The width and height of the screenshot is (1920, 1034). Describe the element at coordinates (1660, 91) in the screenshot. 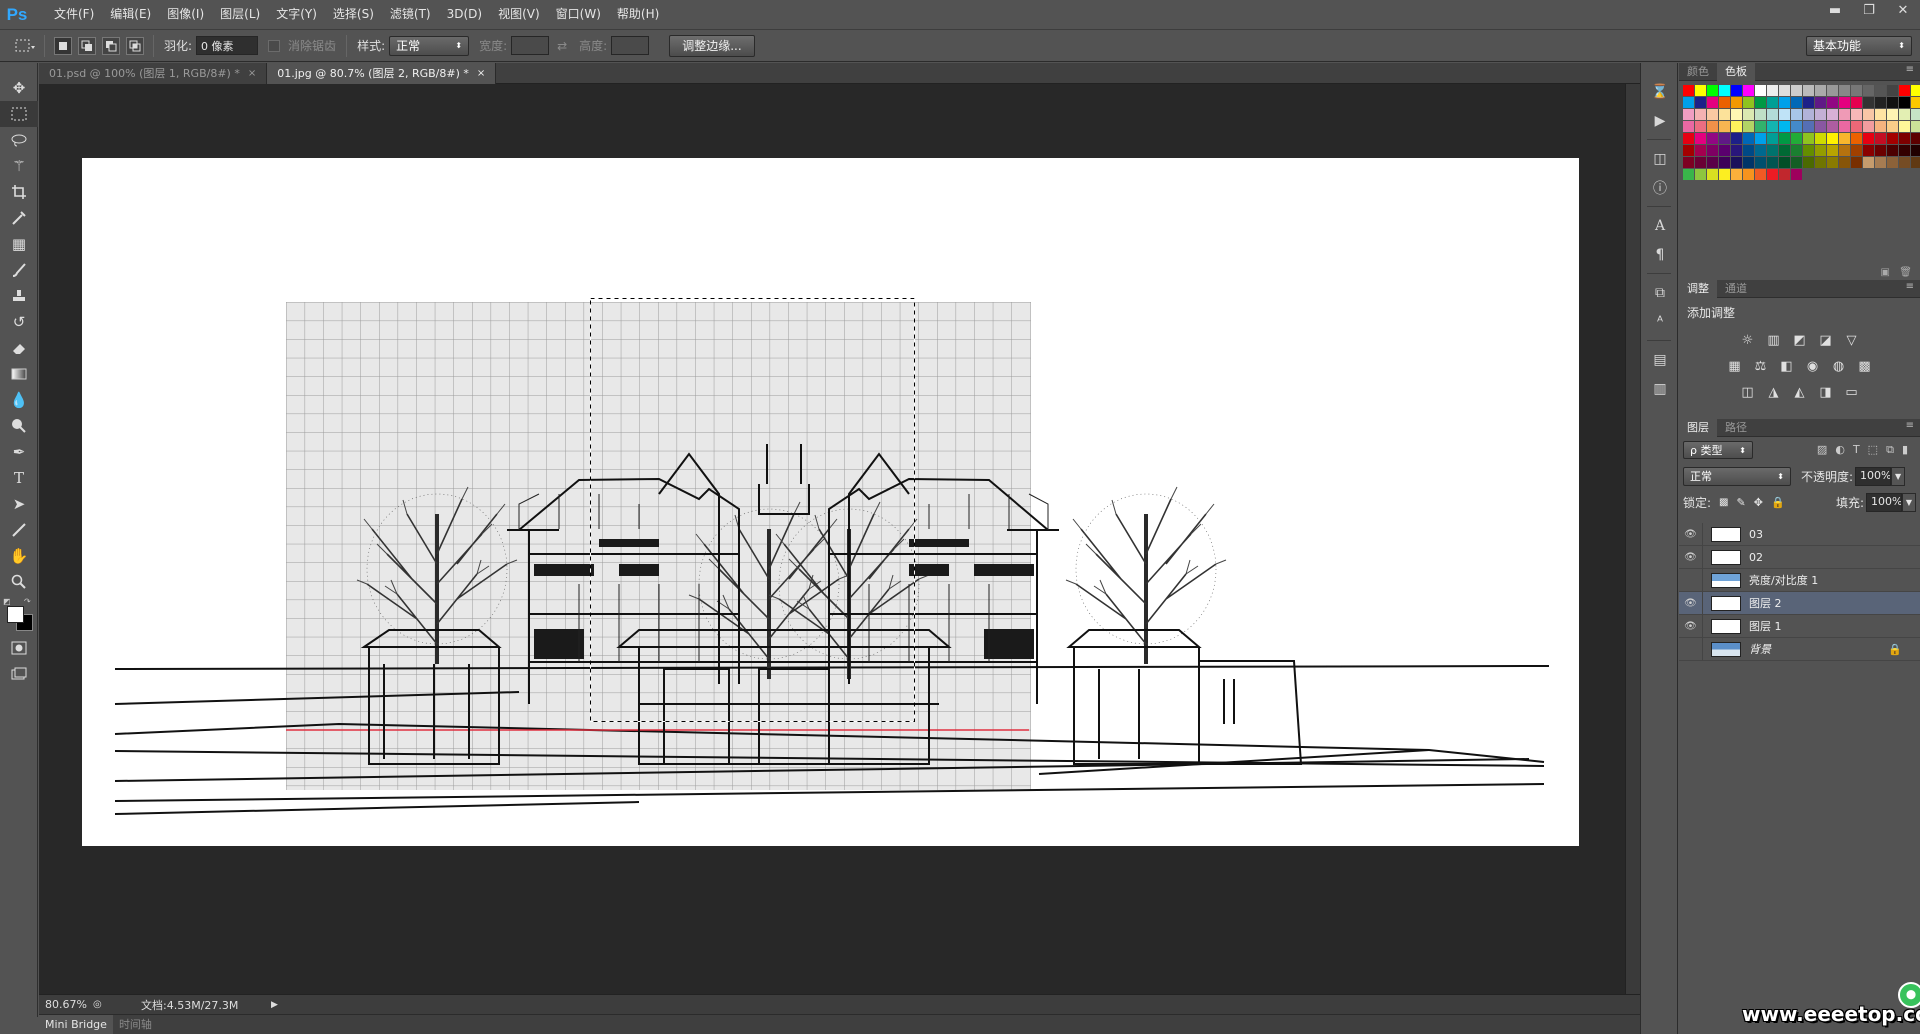

I see `history-icon: ⌛` at that location.